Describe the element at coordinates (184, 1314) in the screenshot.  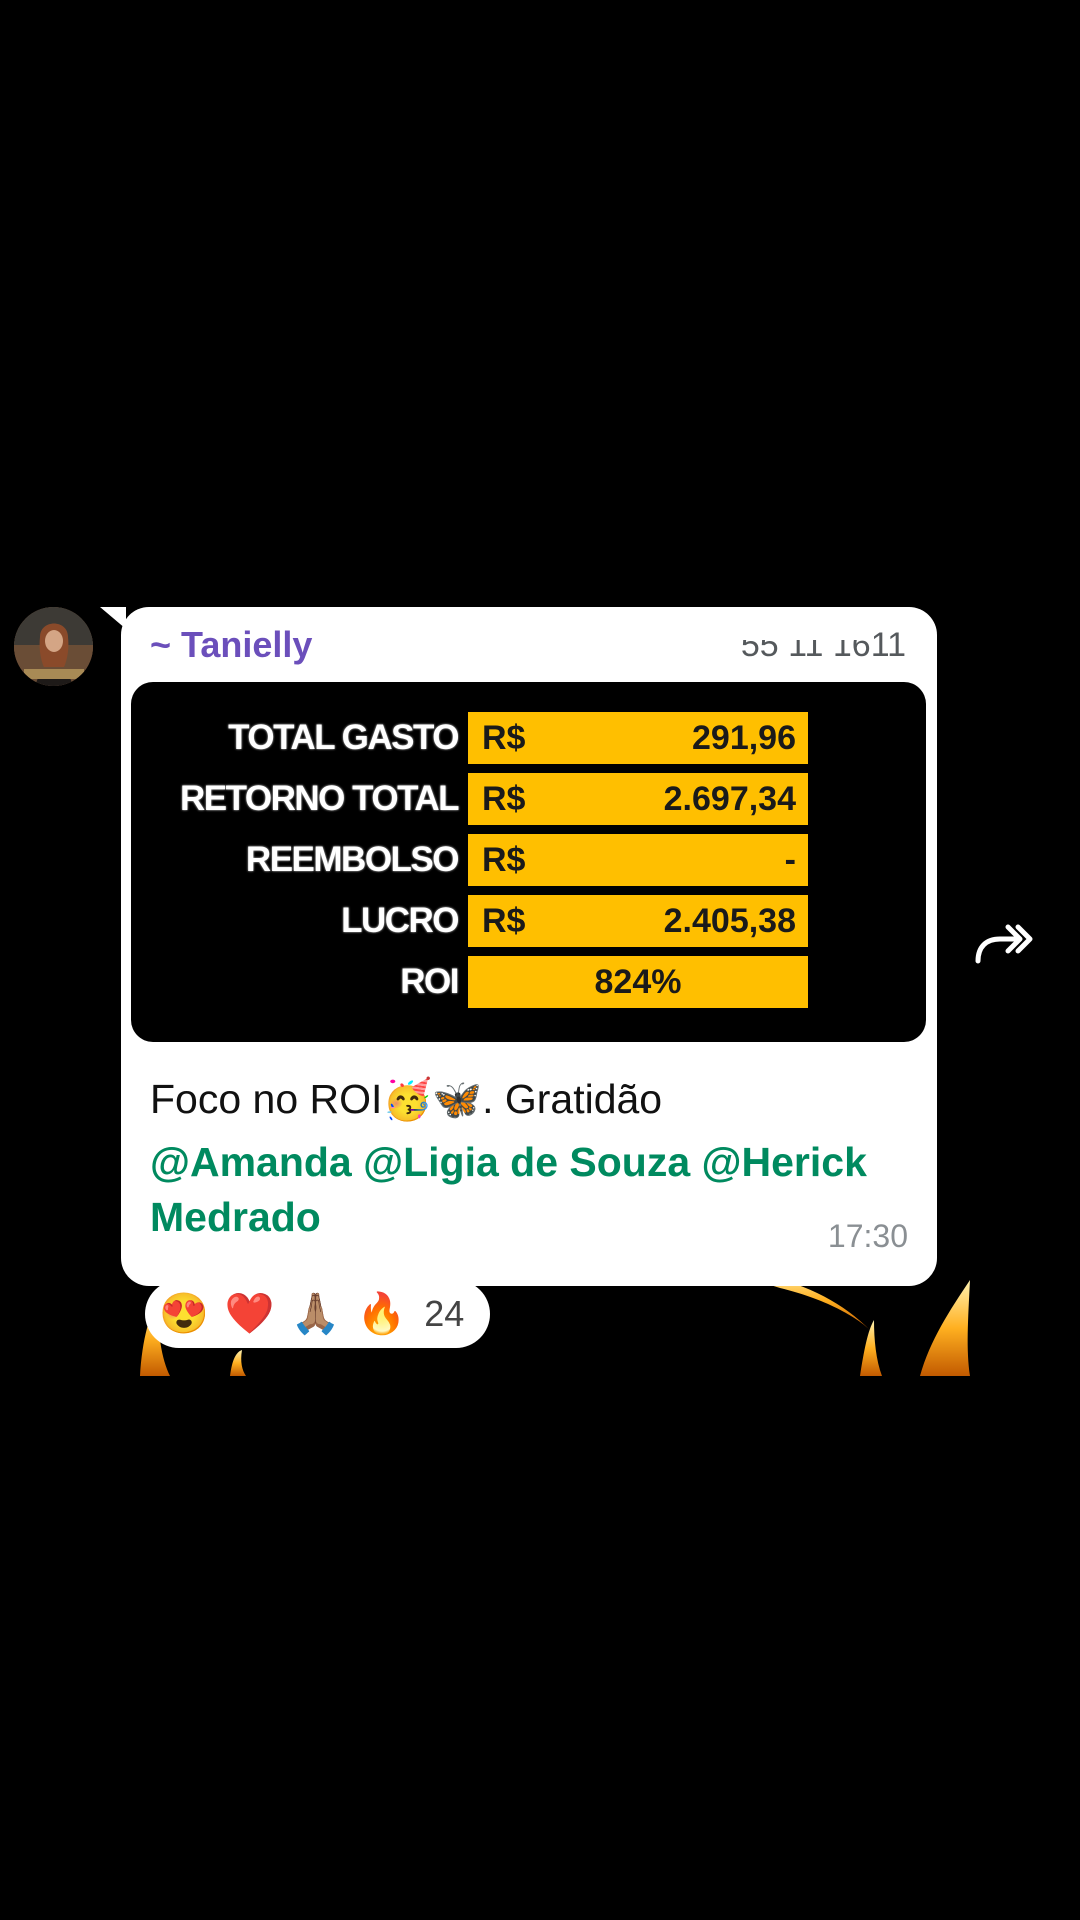
I see `reaction-heart-eyes: 😍` at that location.